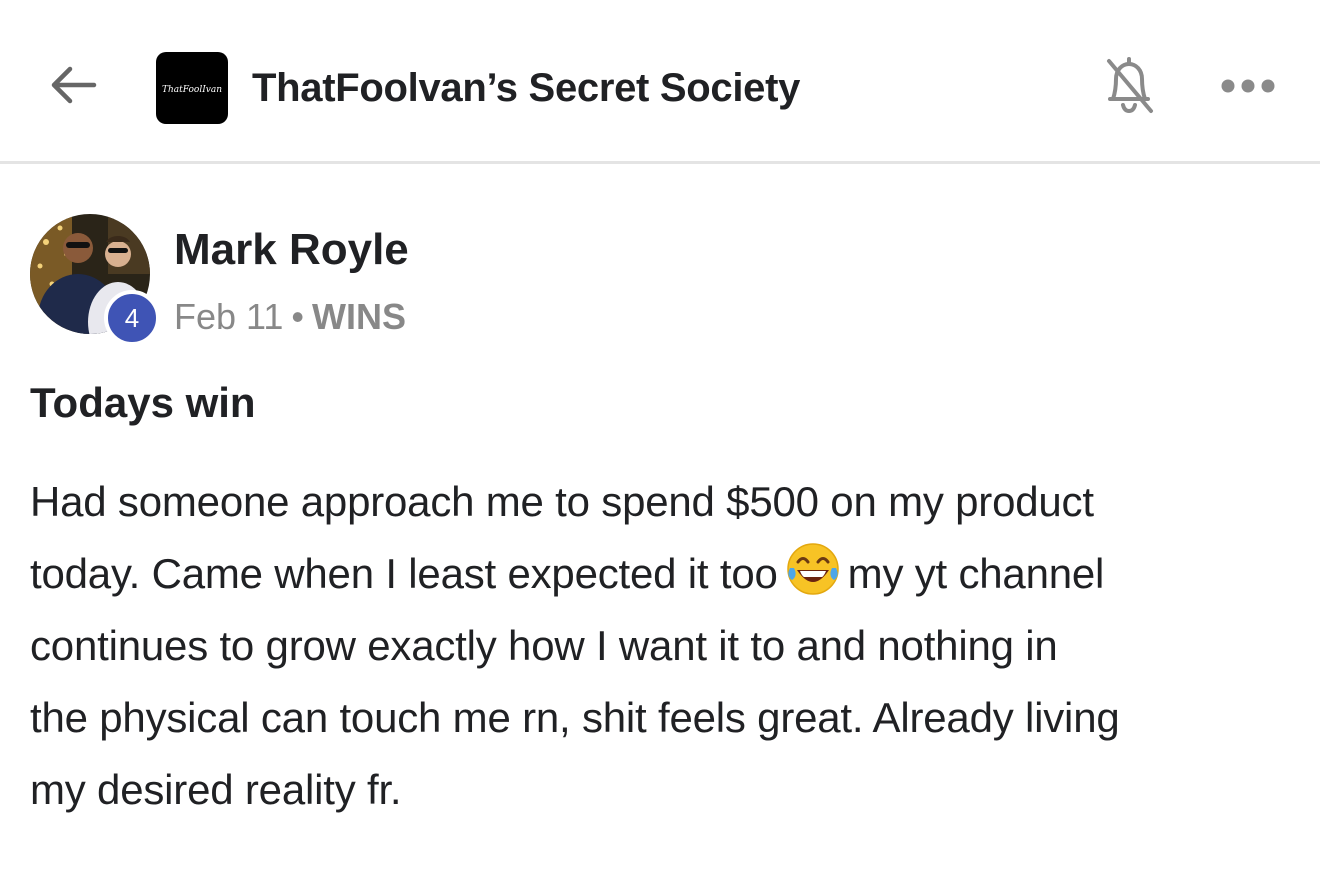 The width and height of the screenshot is (1320, 870). I want to click on author-level-badge: 4, so click(132, 318).